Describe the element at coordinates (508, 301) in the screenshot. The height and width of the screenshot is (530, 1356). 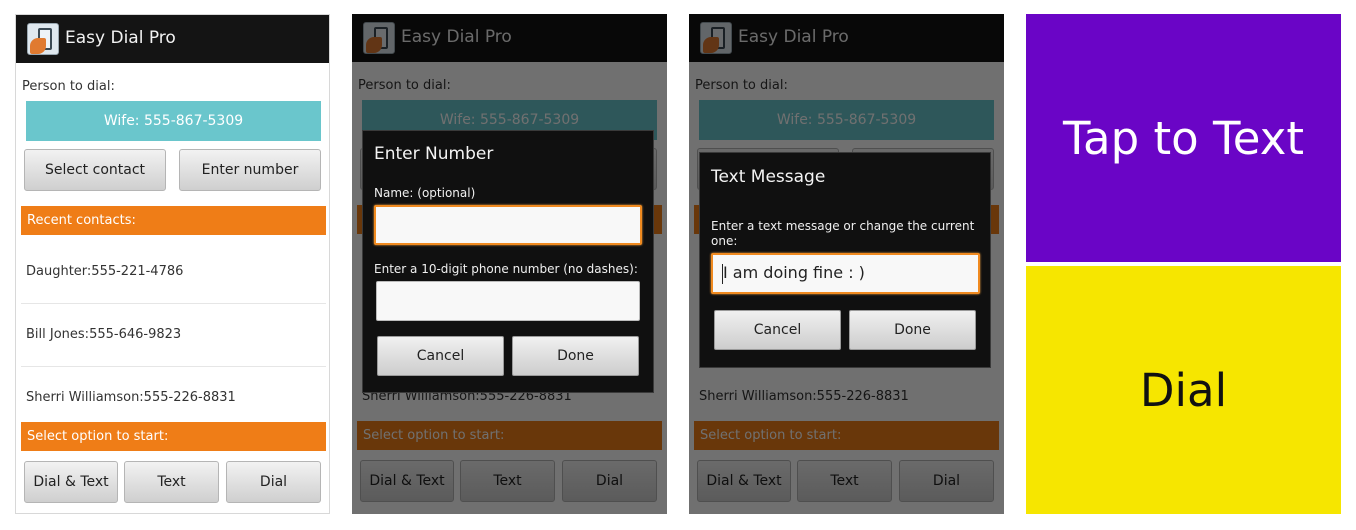
I see `phone-input` at that location.